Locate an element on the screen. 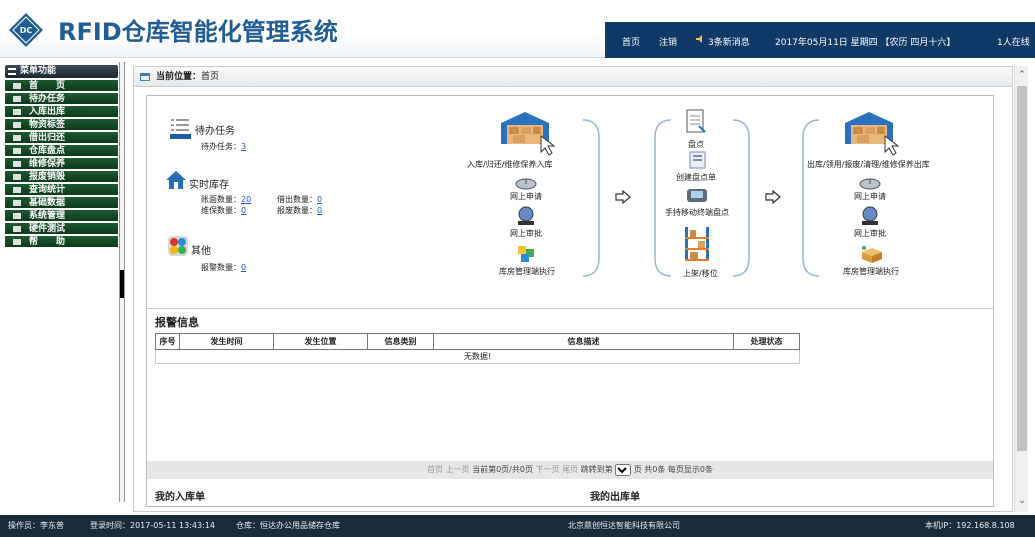 Image resolution: width=1035 pixels, height=537 pixels. other-icon is located at coordinates (178, 246).